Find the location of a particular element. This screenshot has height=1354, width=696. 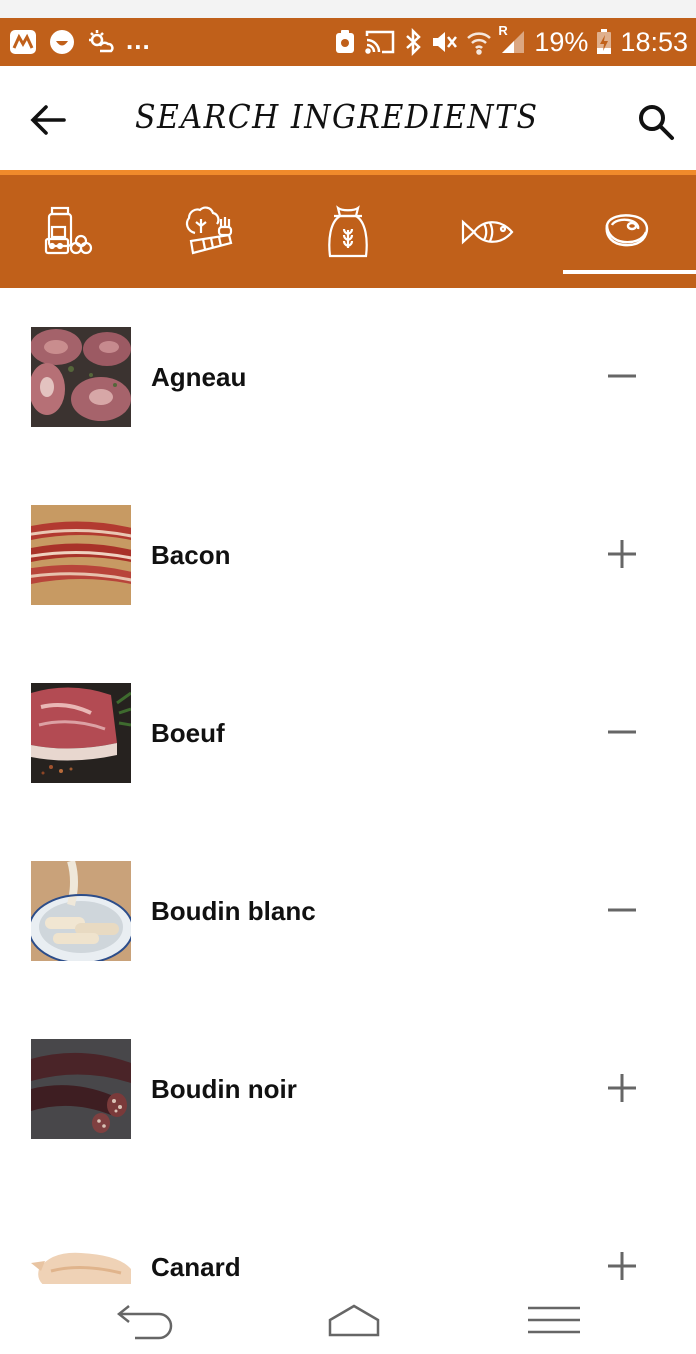

grain-sack-icon is located at coordinates (347, 230).